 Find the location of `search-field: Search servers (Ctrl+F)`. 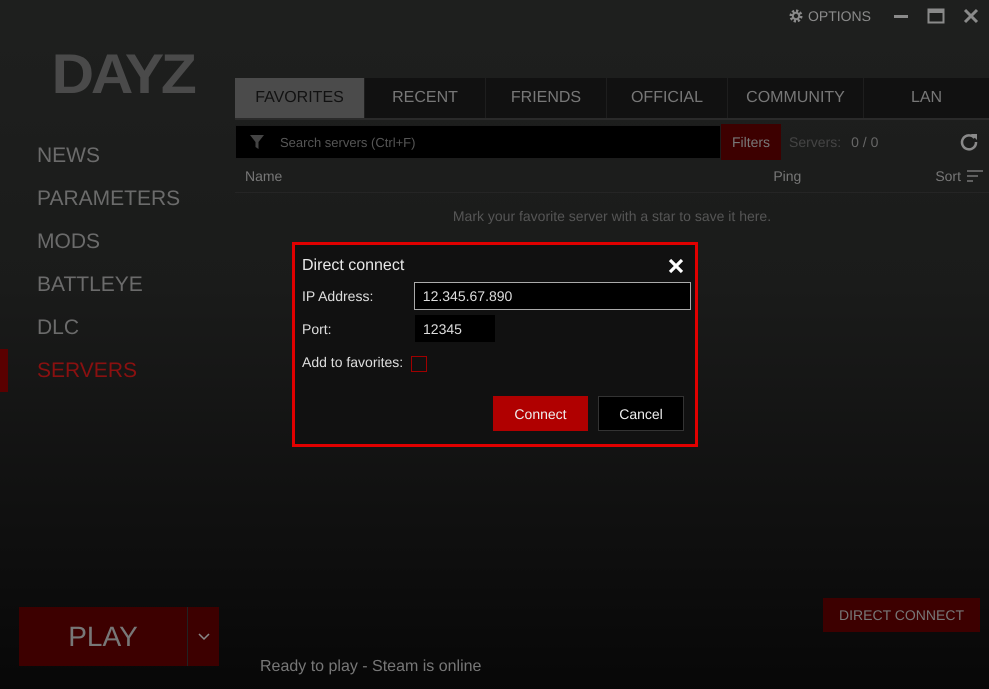

search-field: Search servers (Ctrl+F) is located at coordinates (478, 142).